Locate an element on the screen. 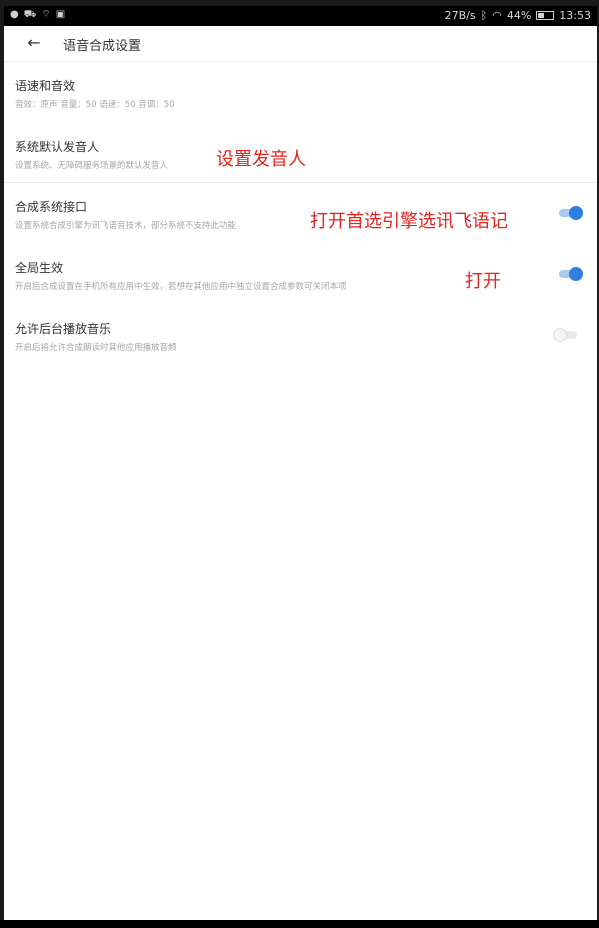  system-interface-toggle is located at coordinates (570, 213).